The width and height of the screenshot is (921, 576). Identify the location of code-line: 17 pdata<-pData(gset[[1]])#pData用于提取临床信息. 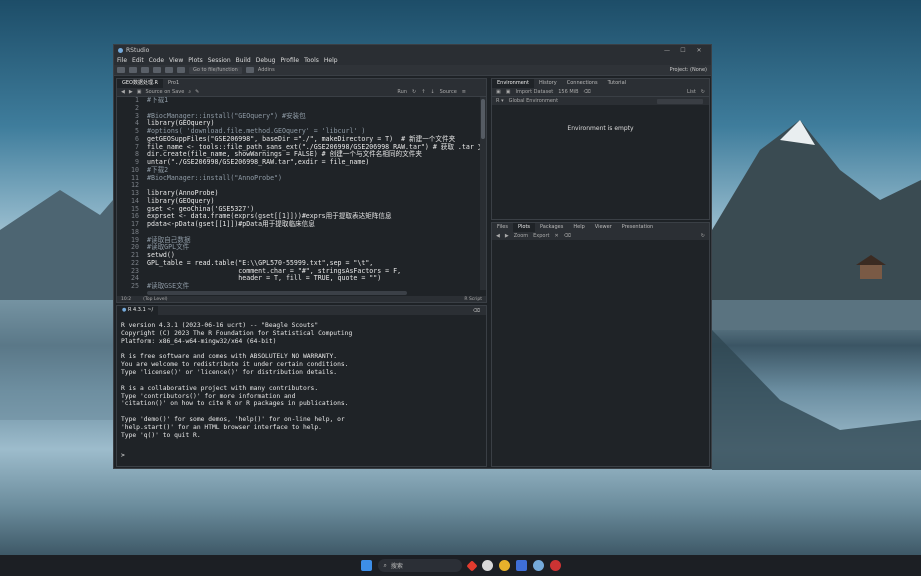
(299, 224).